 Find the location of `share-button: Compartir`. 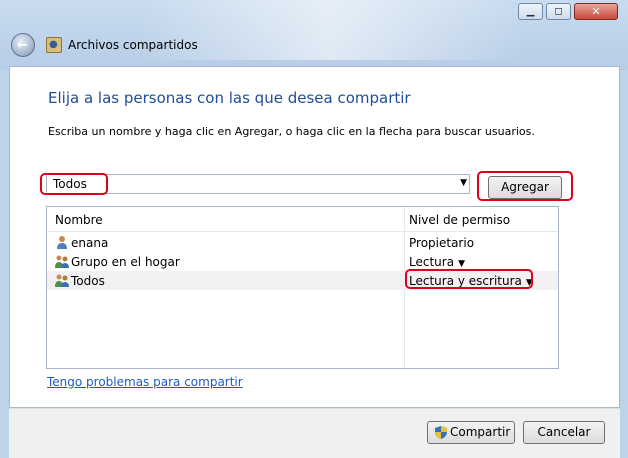

share-button: Compartir is located at coordinates (471, 432).